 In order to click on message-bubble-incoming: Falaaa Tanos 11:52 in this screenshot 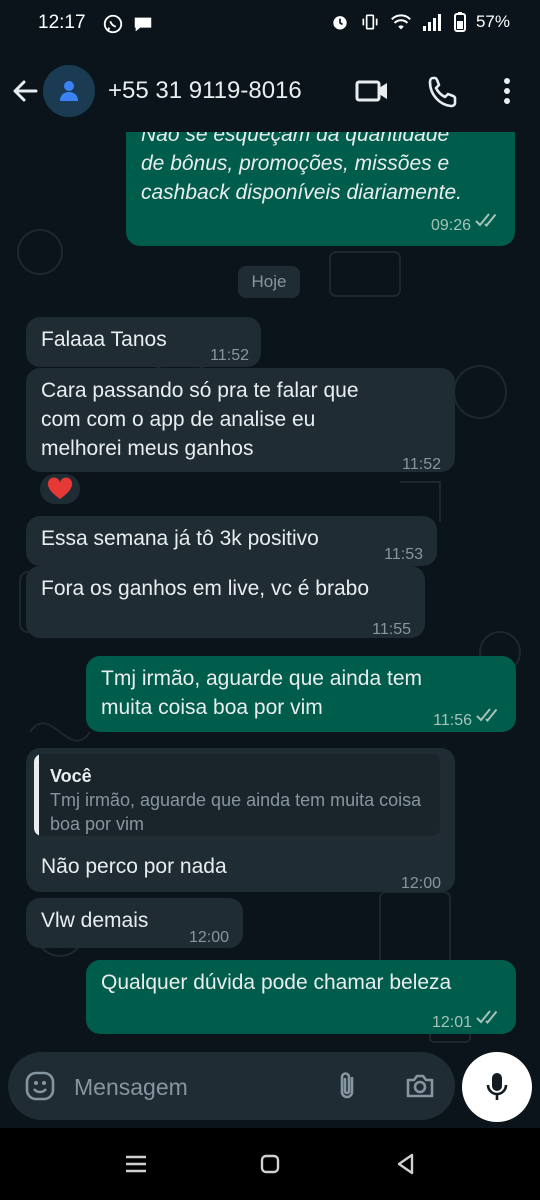, I will do `click(143, 342)`.